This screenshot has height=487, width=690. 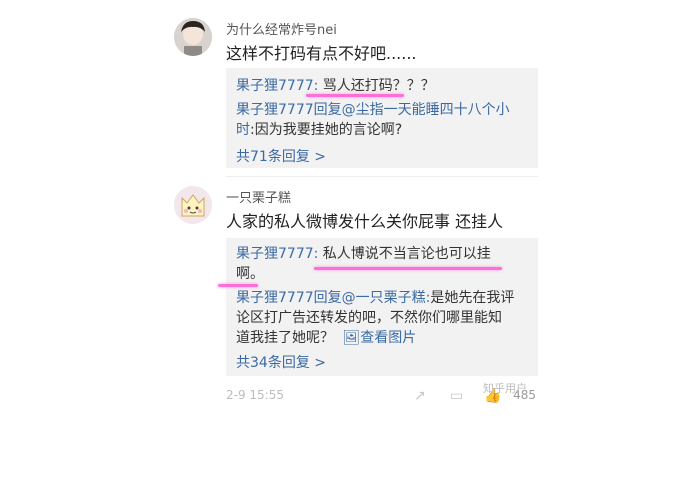 I want to click on image-icon: 🖼, so click(x=351, y=338).